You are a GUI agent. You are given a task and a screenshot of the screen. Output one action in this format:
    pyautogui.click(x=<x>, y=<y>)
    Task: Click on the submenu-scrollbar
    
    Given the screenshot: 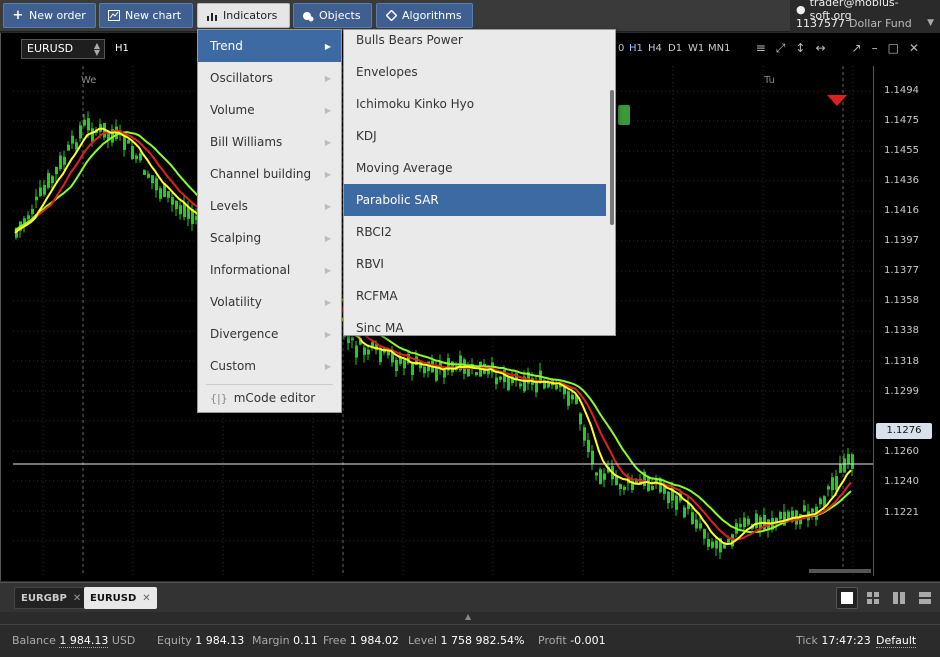 What is the action you would take?
    pyautogui.click(x=612, y=157)
    